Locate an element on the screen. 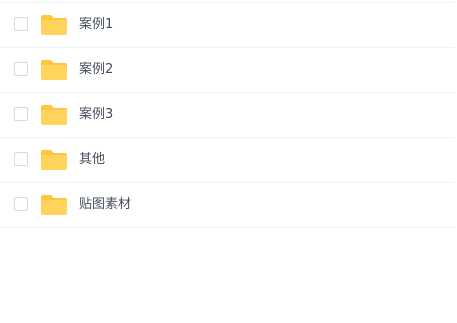 This screenshot has height=323, width=457. file-name: 其他 is located at coordinates (92, 160).